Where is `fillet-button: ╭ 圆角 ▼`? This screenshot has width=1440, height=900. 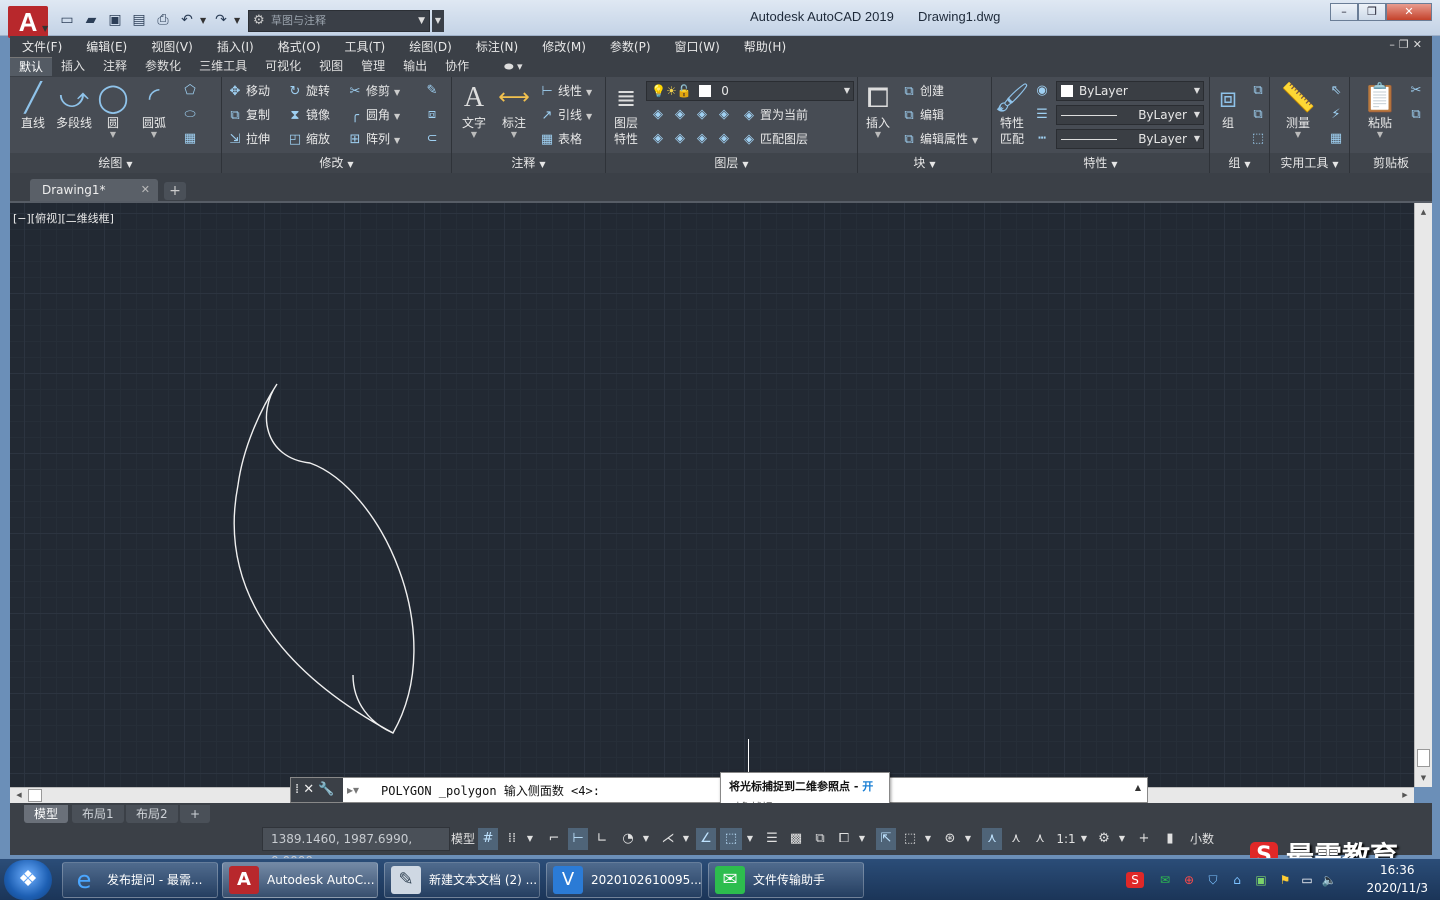 fillet-button: ╭ 圆角 ▼ is located at coordinates (373, 115).